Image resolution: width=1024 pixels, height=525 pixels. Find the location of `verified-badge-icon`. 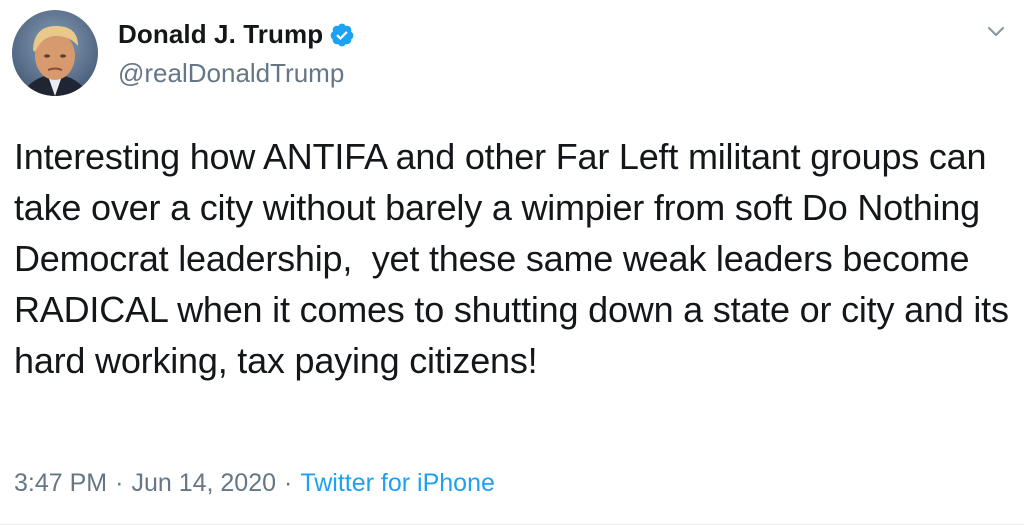

verified-badge-icon is located at coordinates (342, 34).